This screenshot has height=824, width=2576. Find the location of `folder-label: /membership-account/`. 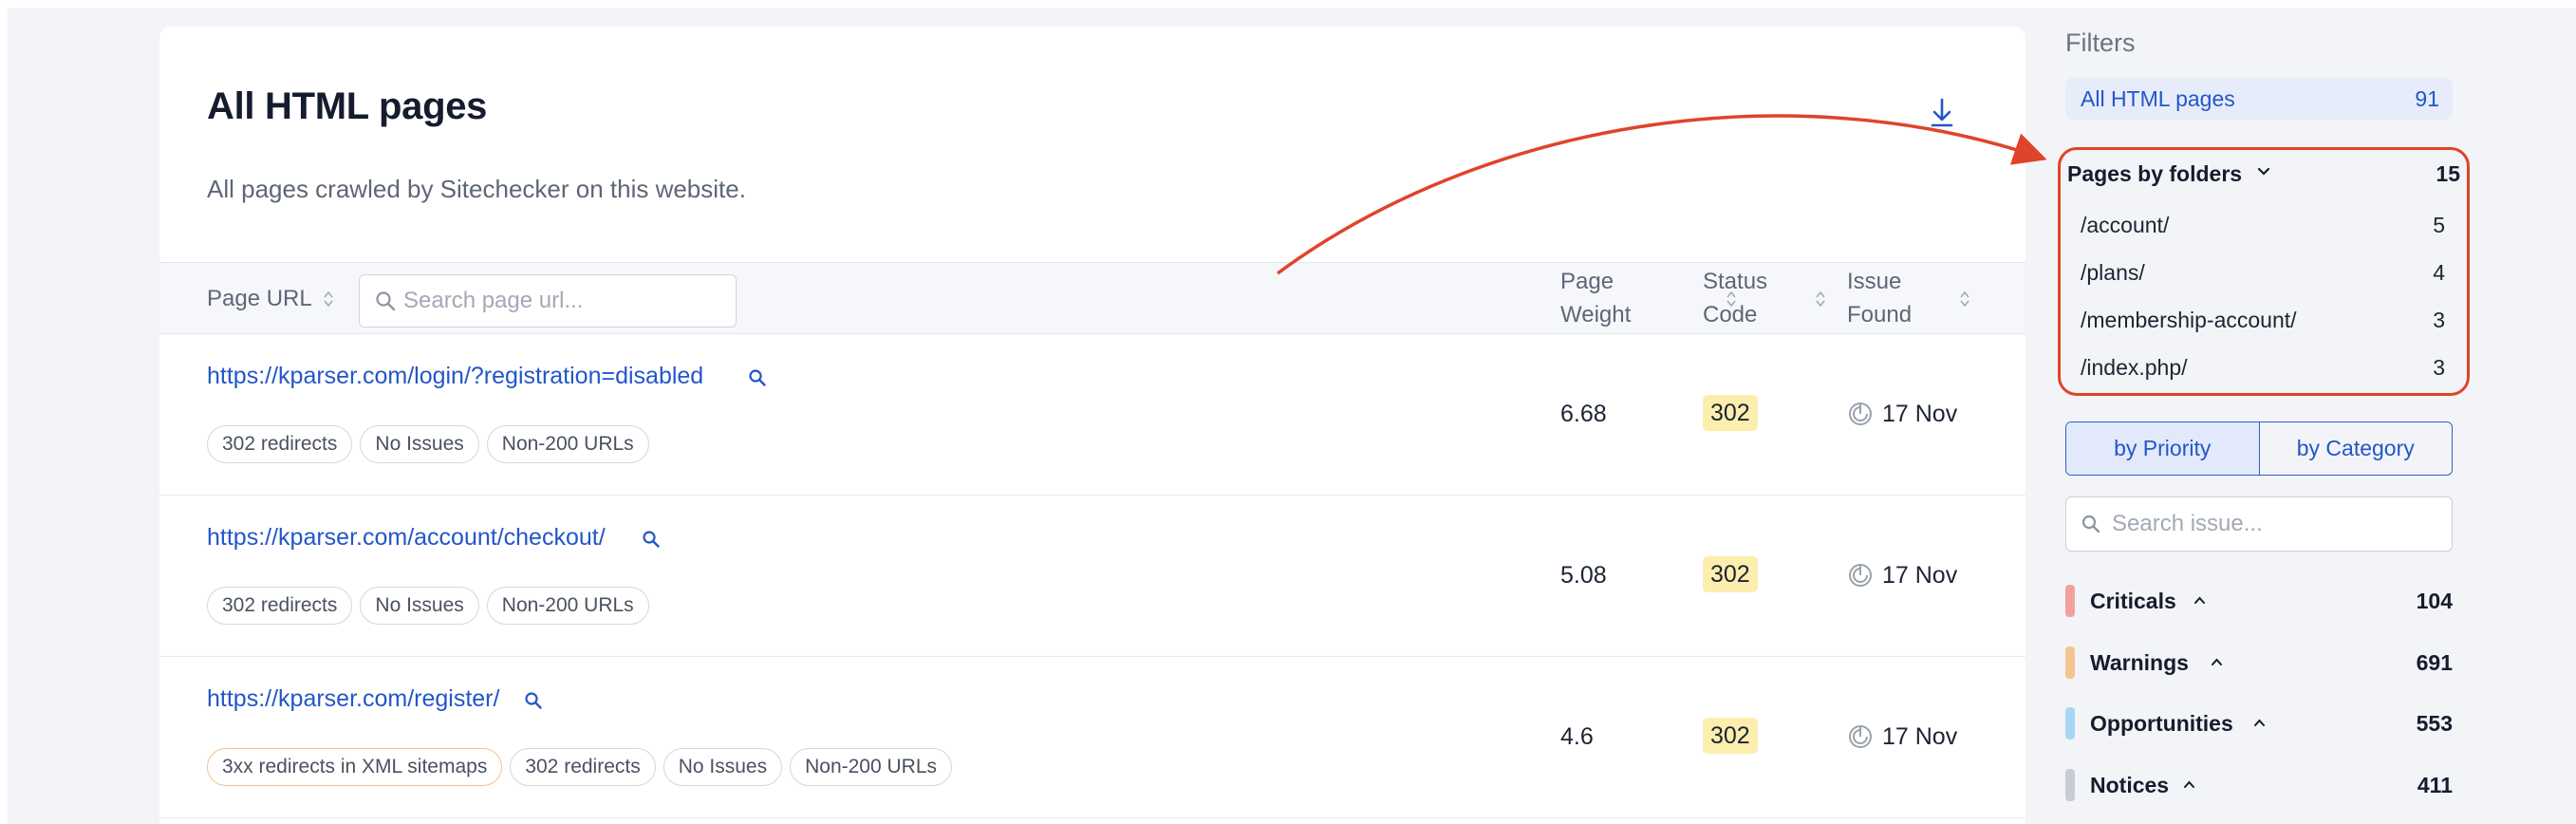

folder-label: /membership-account/ is located at coordinates (2189, 320).